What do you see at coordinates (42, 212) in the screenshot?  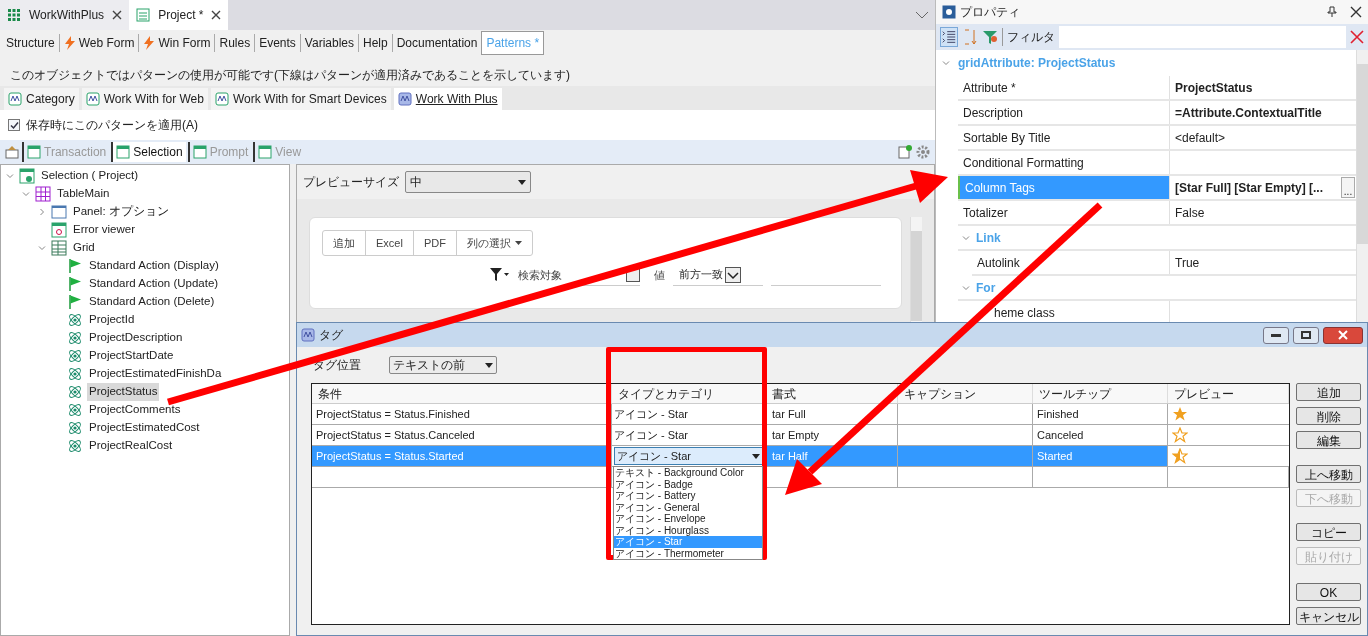 I see `chevron-right-icon` at bounding box center [42, 212].